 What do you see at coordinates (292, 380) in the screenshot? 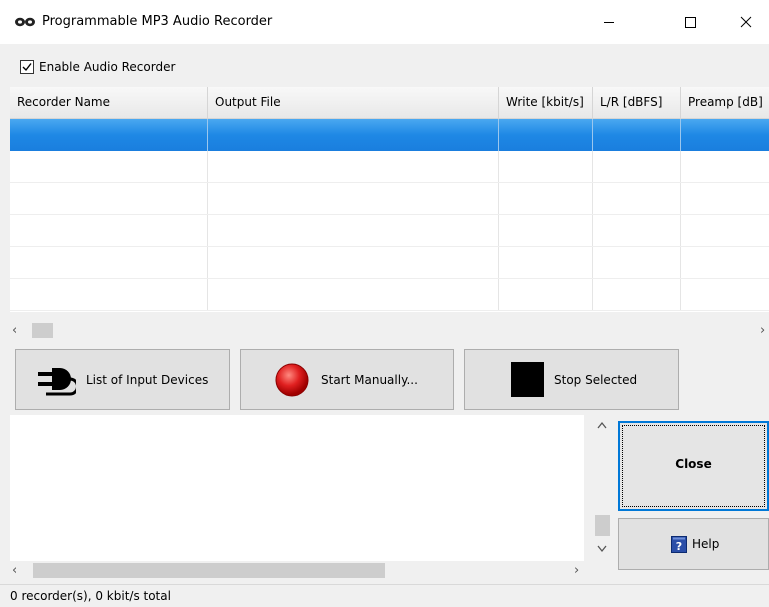
I see `record-icon` at bounding box center [292, 380].